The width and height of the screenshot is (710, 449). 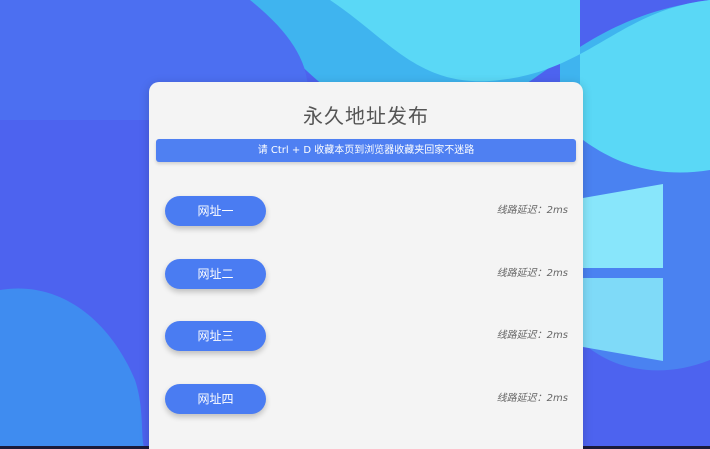 What do you see at coordinates (215, 336) in the screenshot?
I see `link-button-3: 网址三` at bounding box center [215, 336].